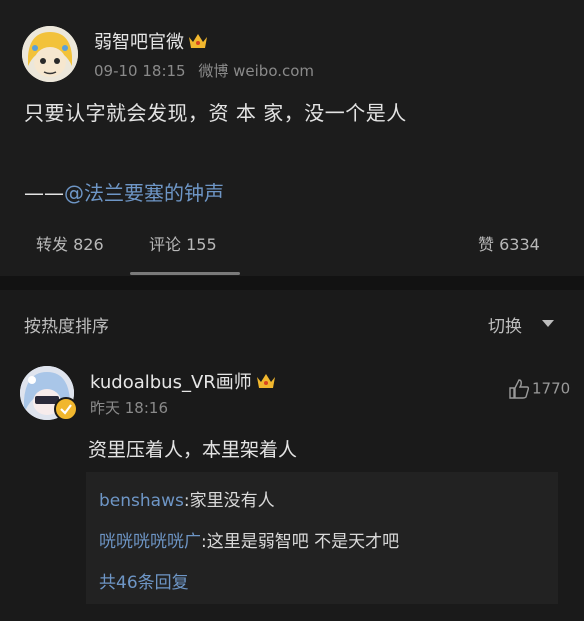 Image resolution: width=584 pixels, height=621 pixels. I want to click on reply-user: 咣咣咣咣咣广, so click(150, 542).